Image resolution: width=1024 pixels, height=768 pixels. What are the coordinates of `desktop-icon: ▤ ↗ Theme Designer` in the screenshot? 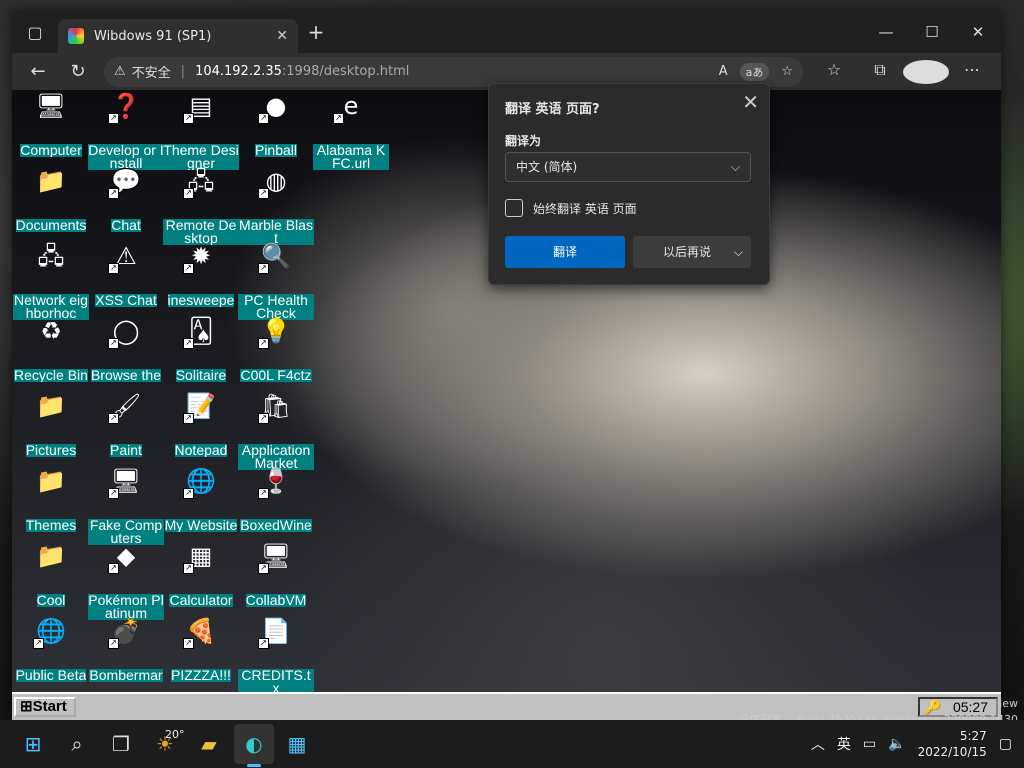 It's located at (201, 132).